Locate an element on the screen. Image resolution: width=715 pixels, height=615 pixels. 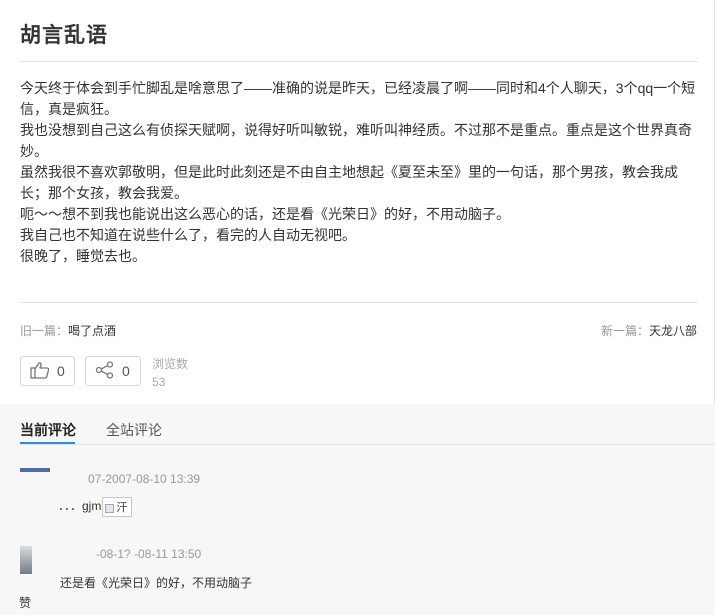
content-divider is located at coordinates (359, 302).